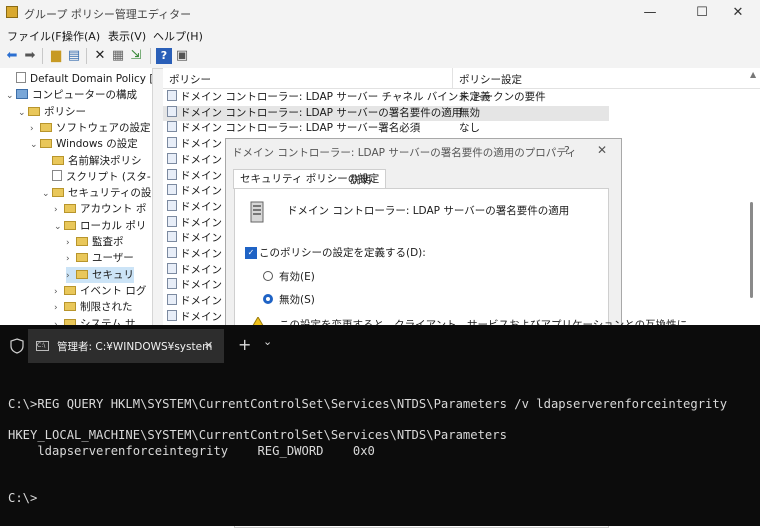 Image resolution: width=760 pixels, height=528 pixels. Describe the element at coordinates (490, 79) in the screenshot. I see `column-header-setting: ポリシー設定` at that location.